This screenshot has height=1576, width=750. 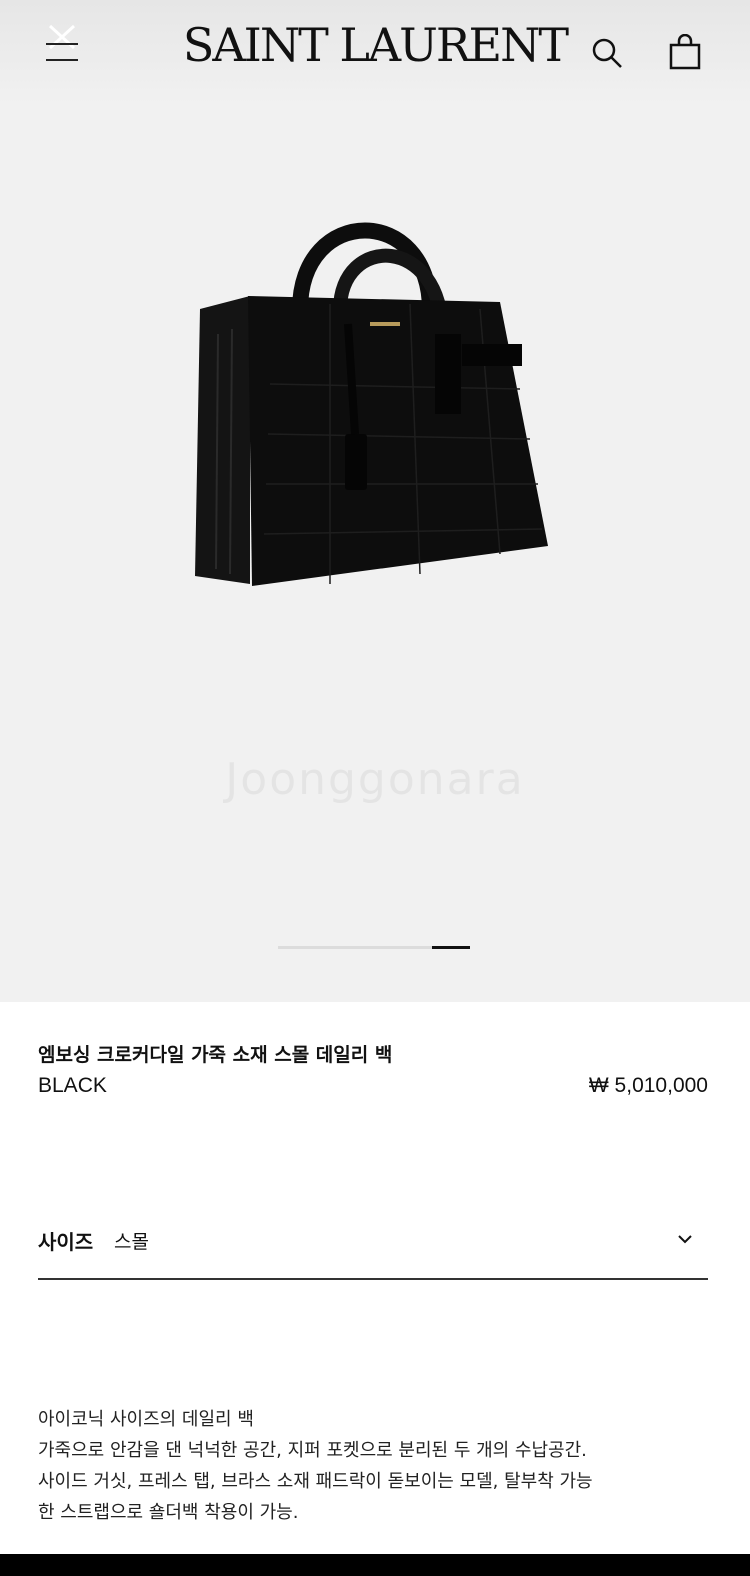 What do you see at coordinates (72, 1085) in the screenshot?
I see `product-color: BLACK` at bounding box center [72, 1085].